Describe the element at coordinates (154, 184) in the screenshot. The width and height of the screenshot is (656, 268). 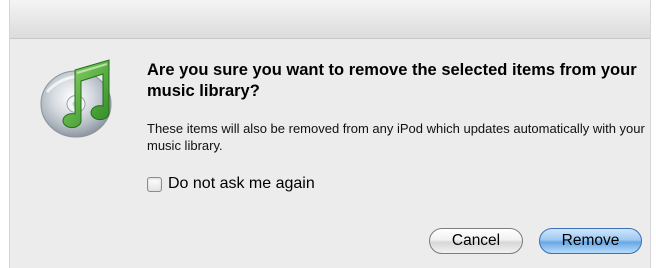
I see `do-not-ask-checkbox` at that location.